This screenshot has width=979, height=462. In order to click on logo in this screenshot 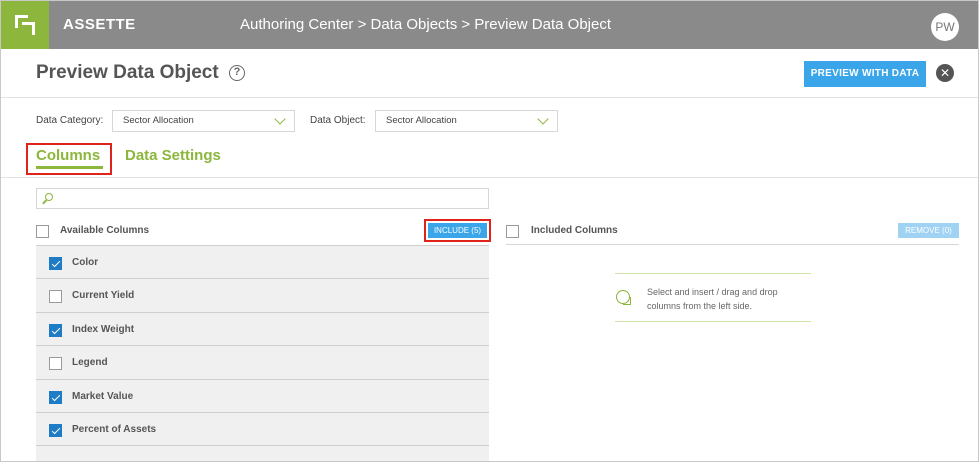, I will do `click(25, 25)`.